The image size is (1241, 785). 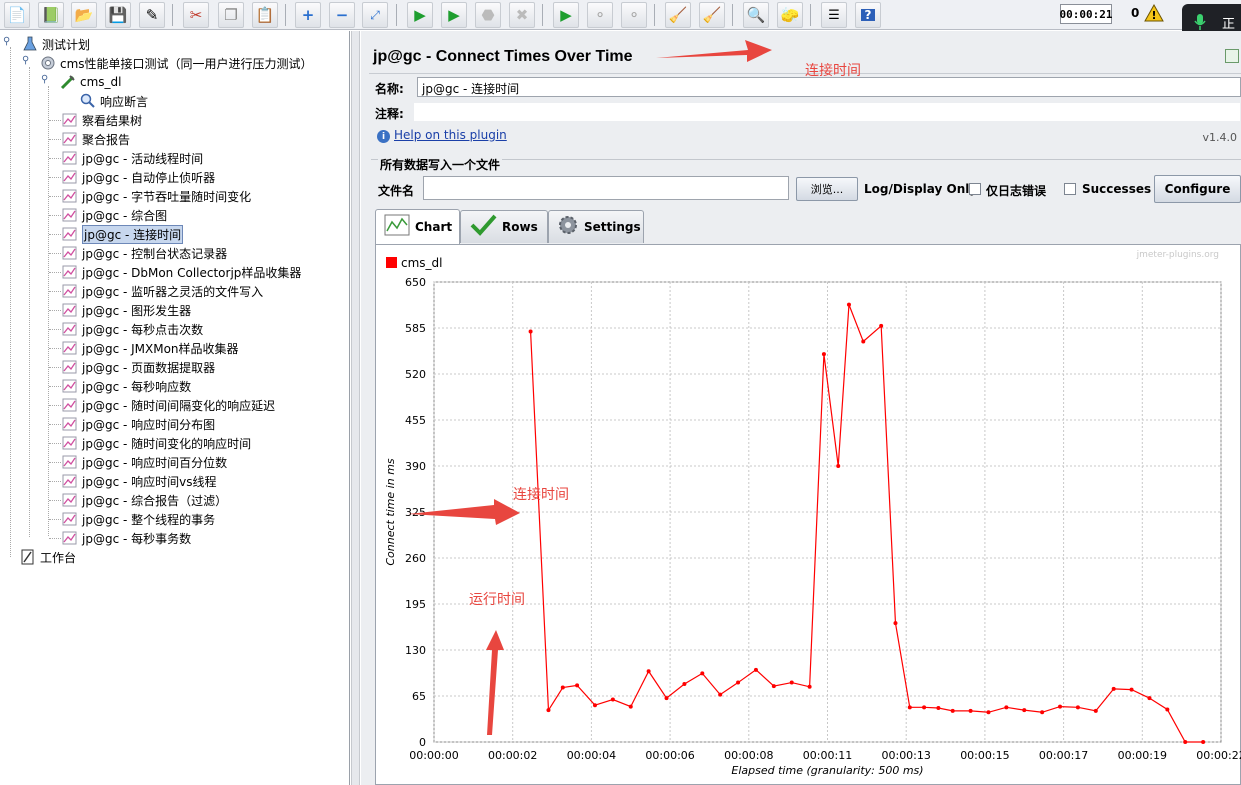 I want to click on successes-checkbox, so click(x=1070, y=189).